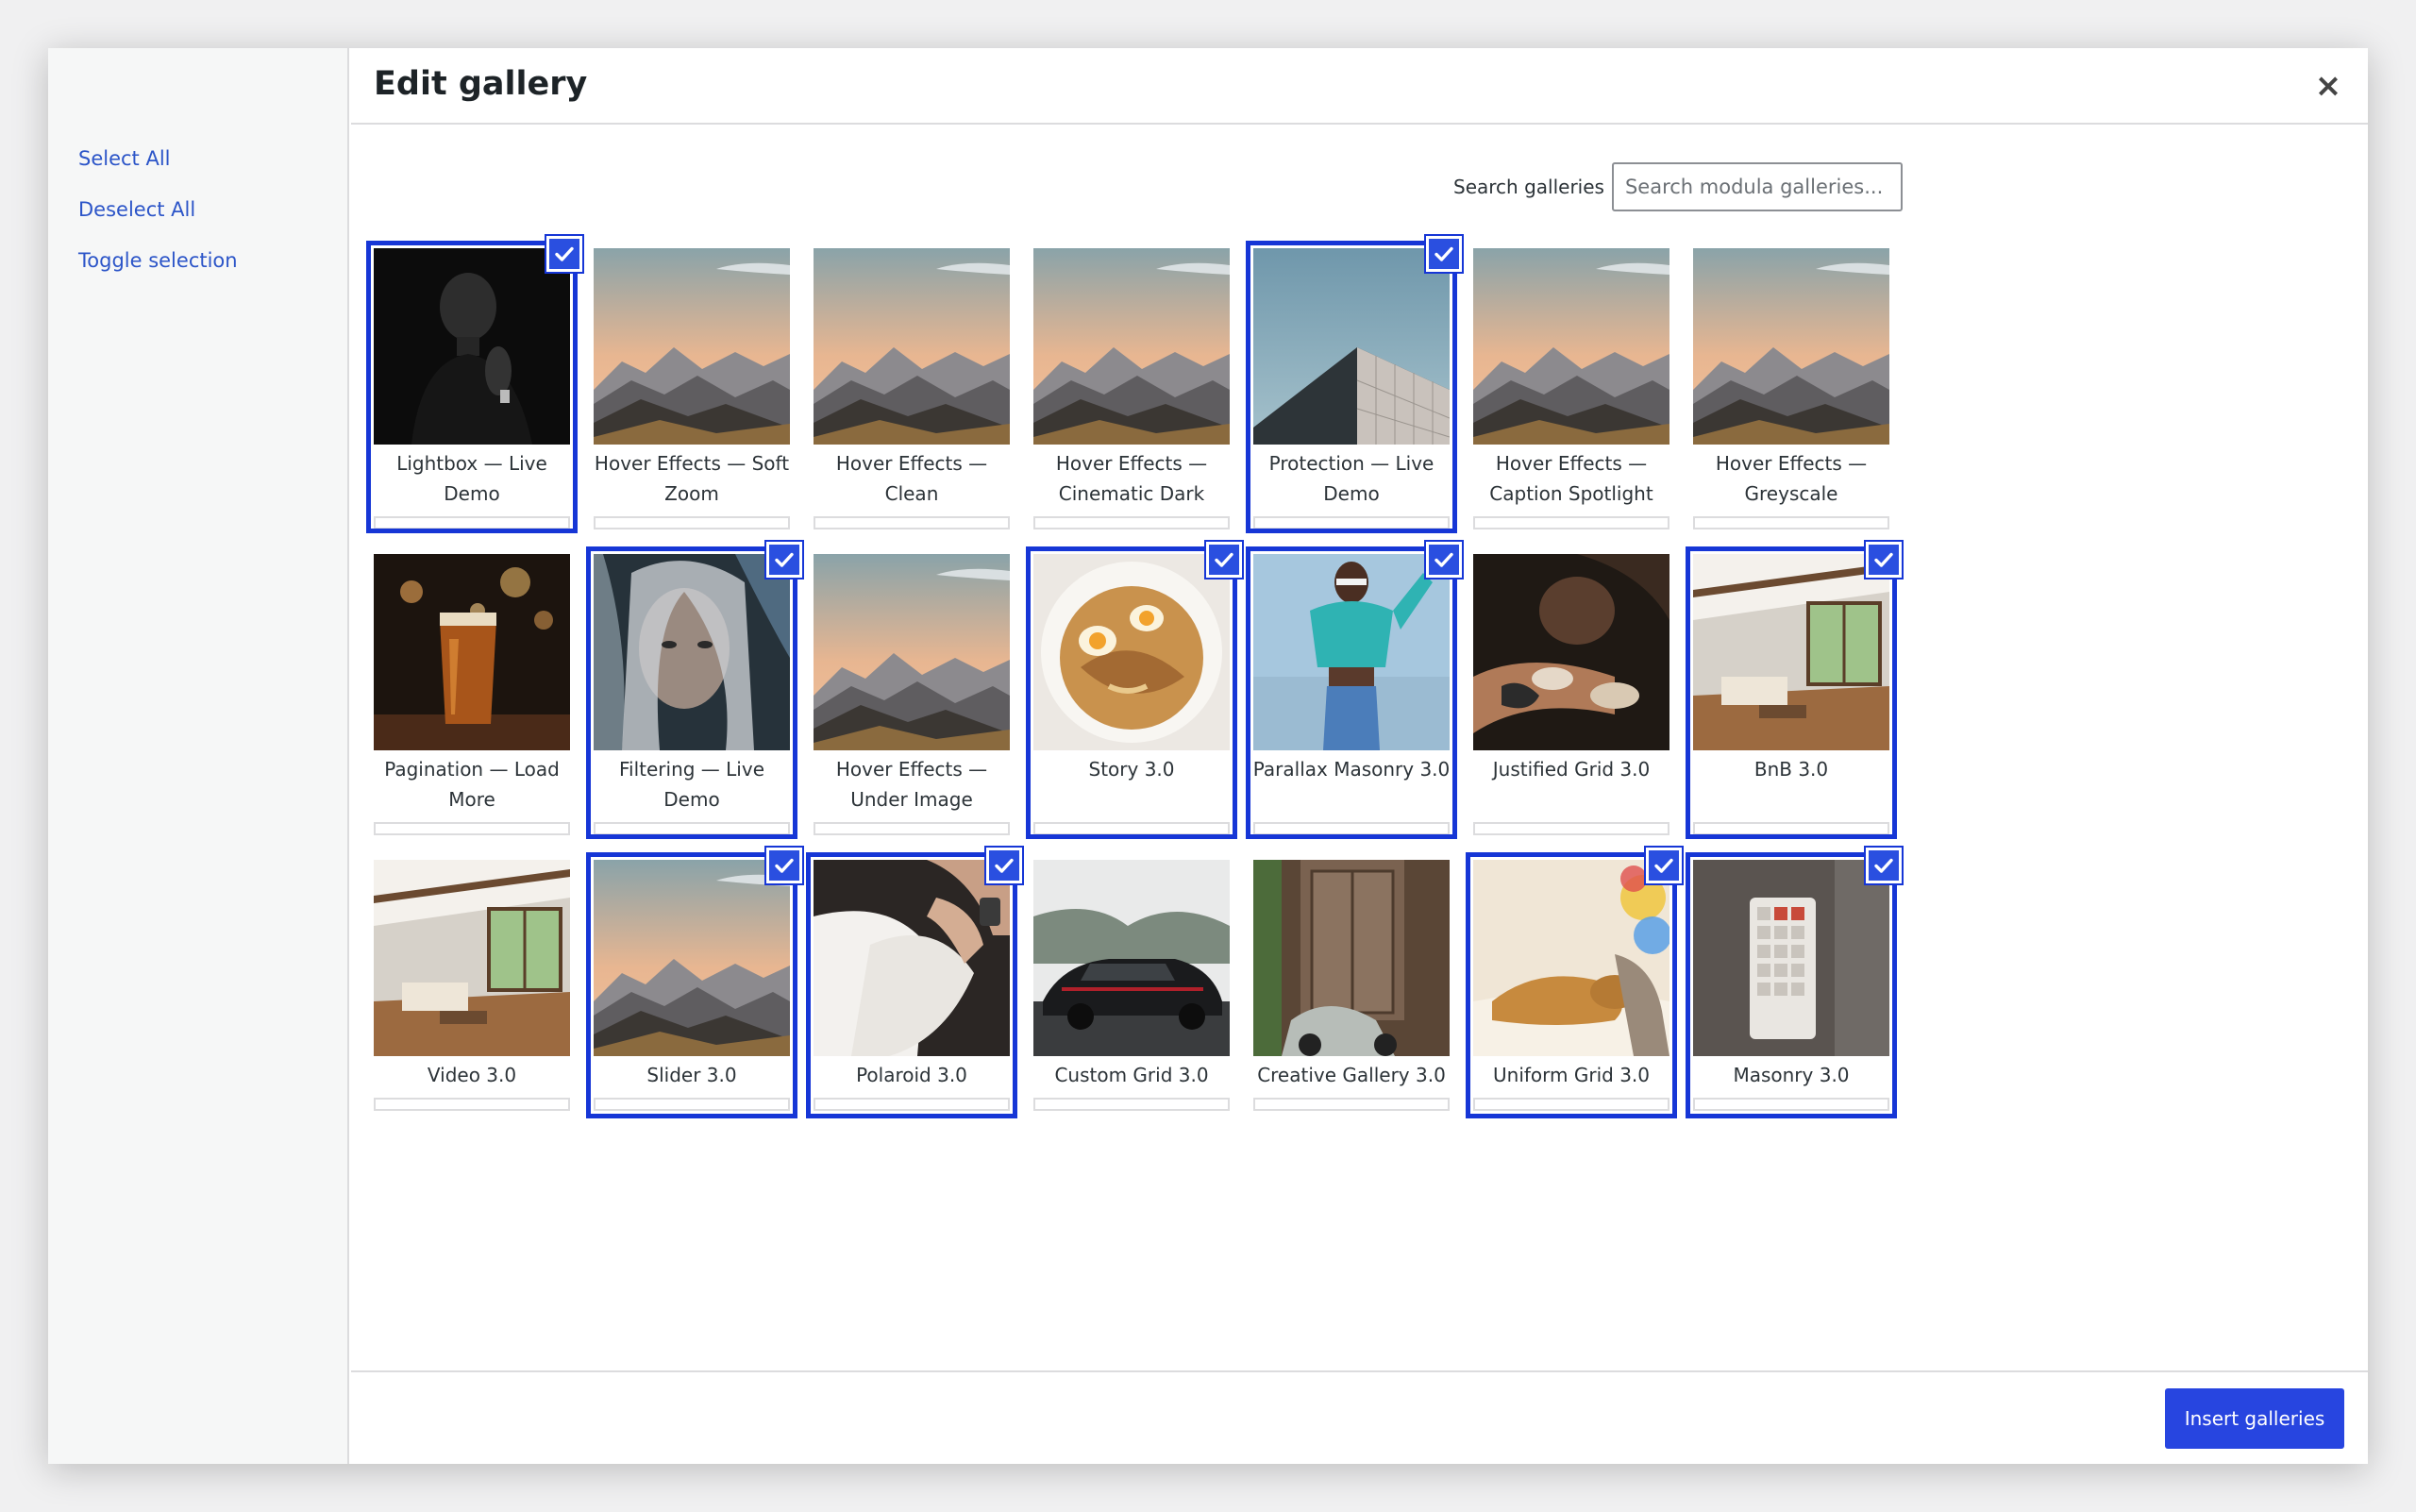 The image size is (2416, 1512). What do you see at coordinates (1351, 769) in the screenshot?
I see `gallery-title: Parallax Masonry 3.0` at bounding box center [1351, 769].